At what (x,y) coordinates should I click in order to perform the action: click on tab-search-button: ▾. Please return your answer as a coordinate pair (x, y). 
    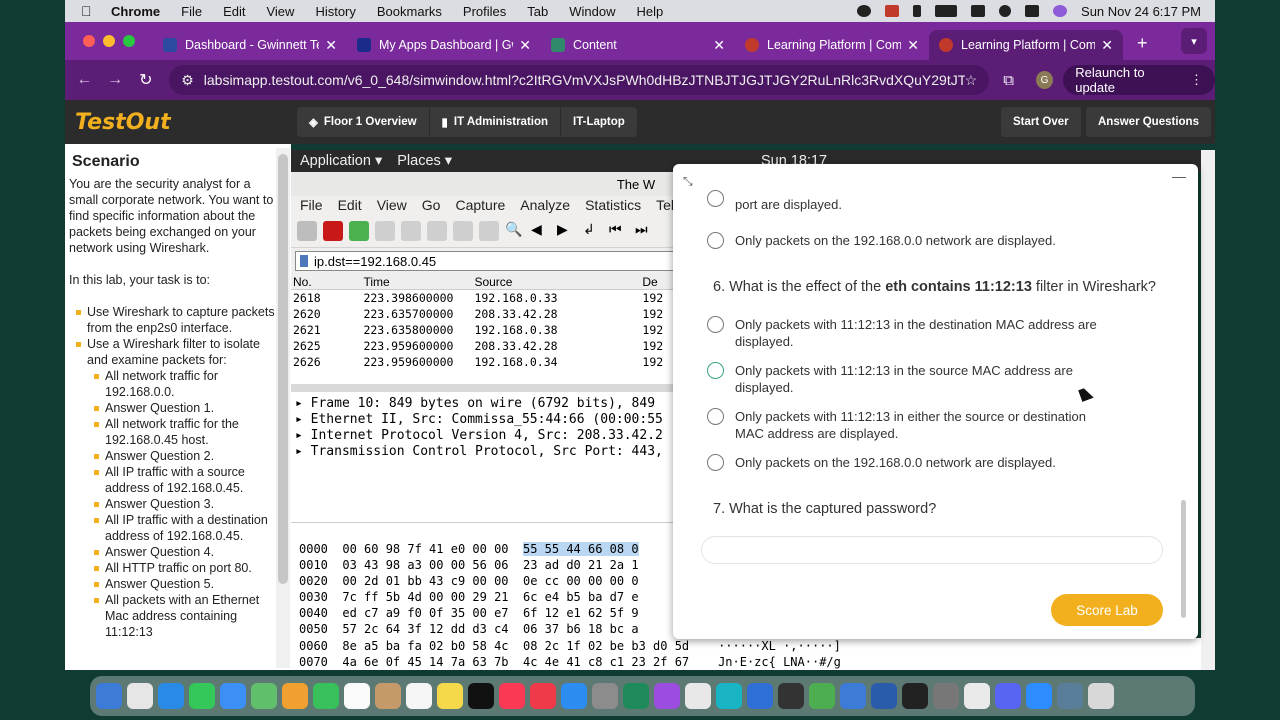
    Looking at the image, I should click on (1194, 41).